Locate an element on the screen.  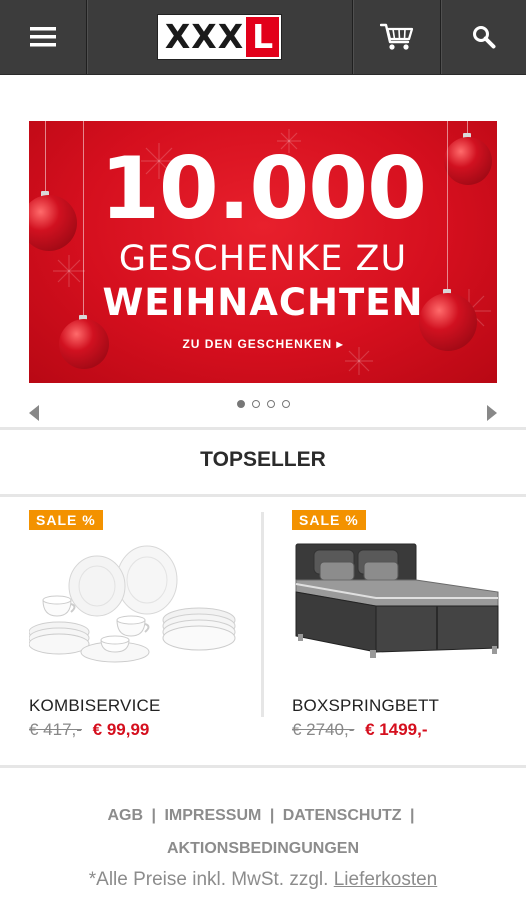
banner-cta-link: ZU DEN GESCHENKEN ▸ is located at coordinates (263, 344).